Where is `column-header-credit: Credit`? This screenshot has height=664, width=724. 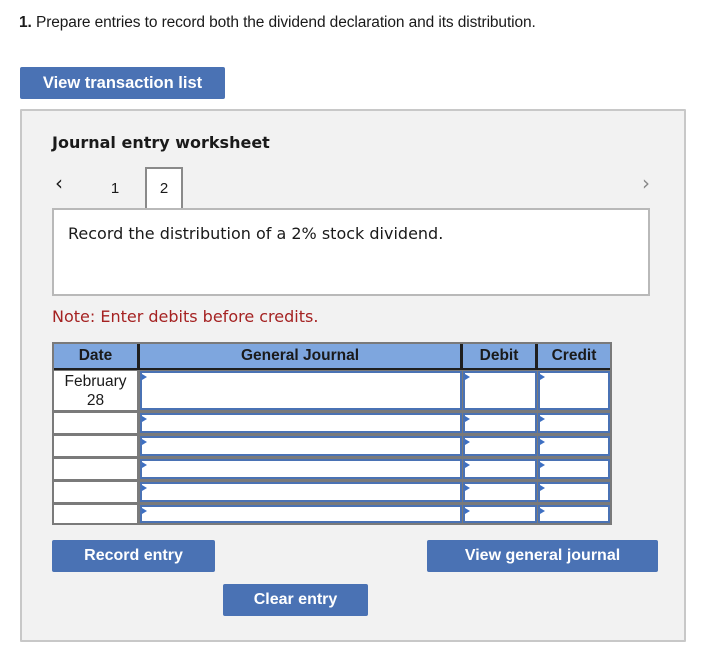
column-header-credit: Credit is located at coordinates (574, 356).